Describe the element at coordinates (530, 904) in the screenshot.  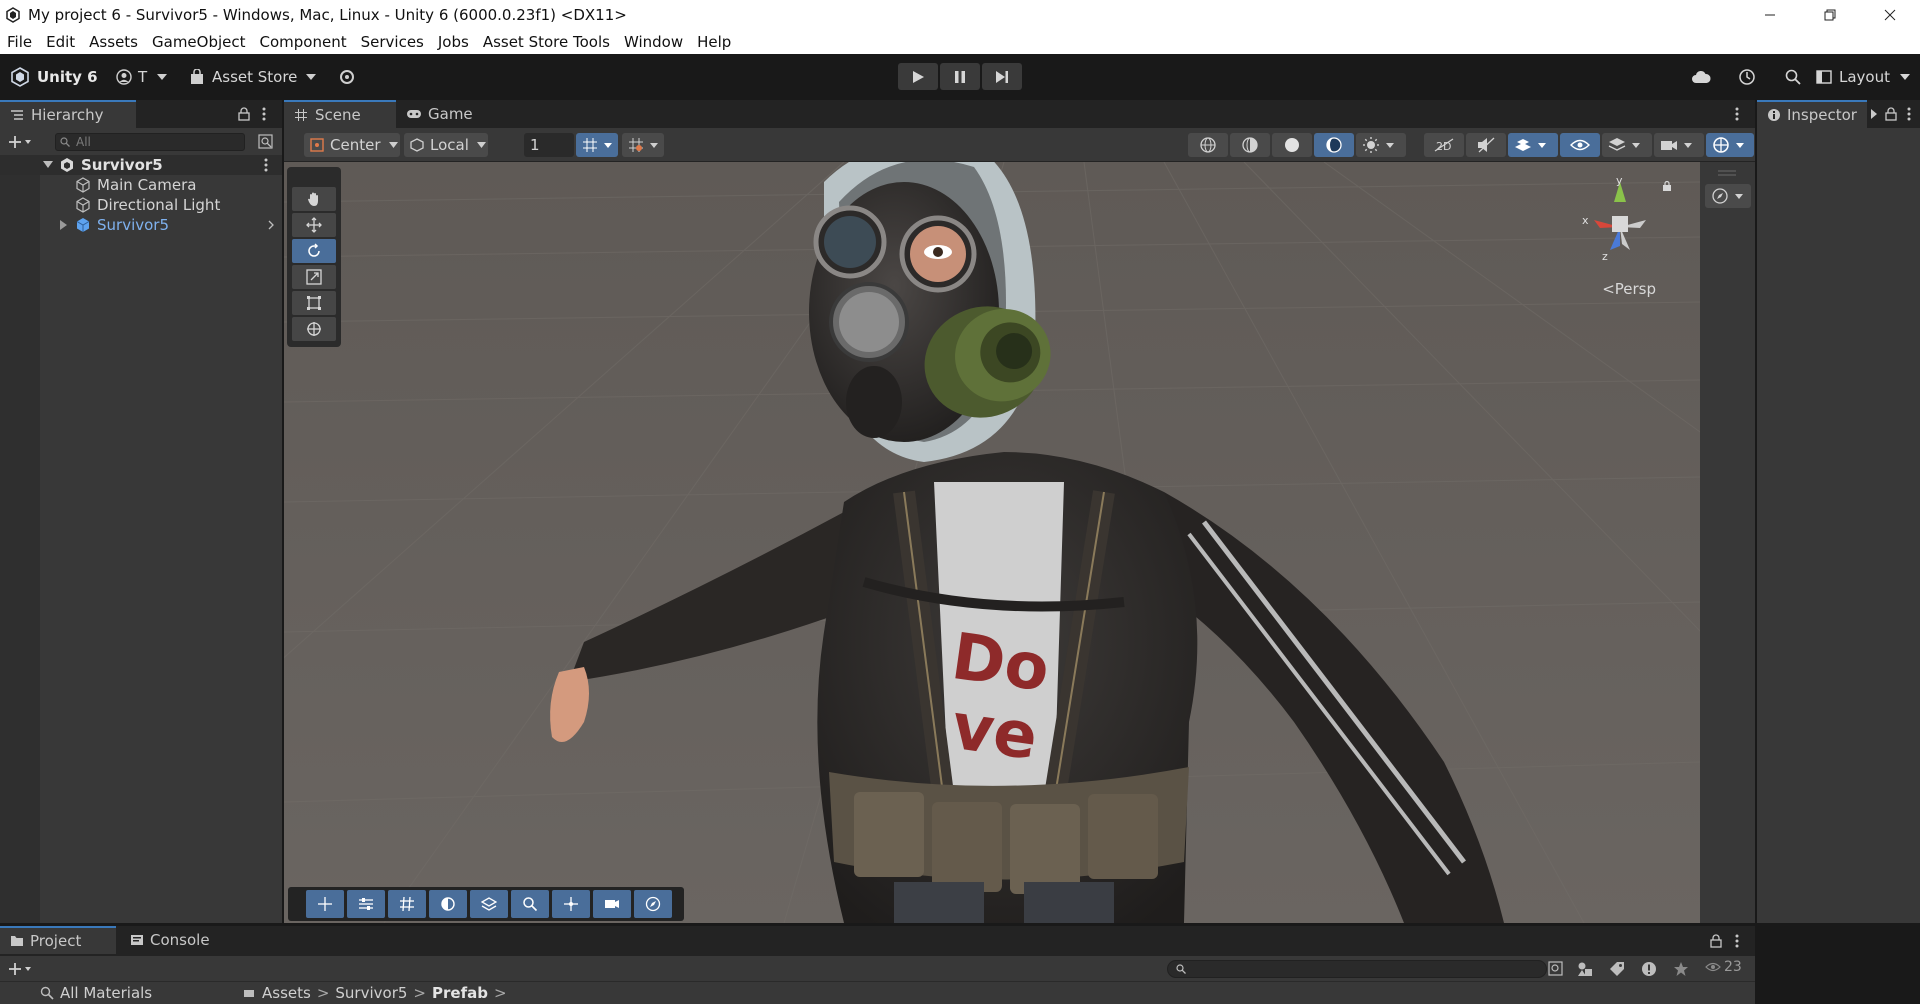
I see `overlay-search-button` at that location.